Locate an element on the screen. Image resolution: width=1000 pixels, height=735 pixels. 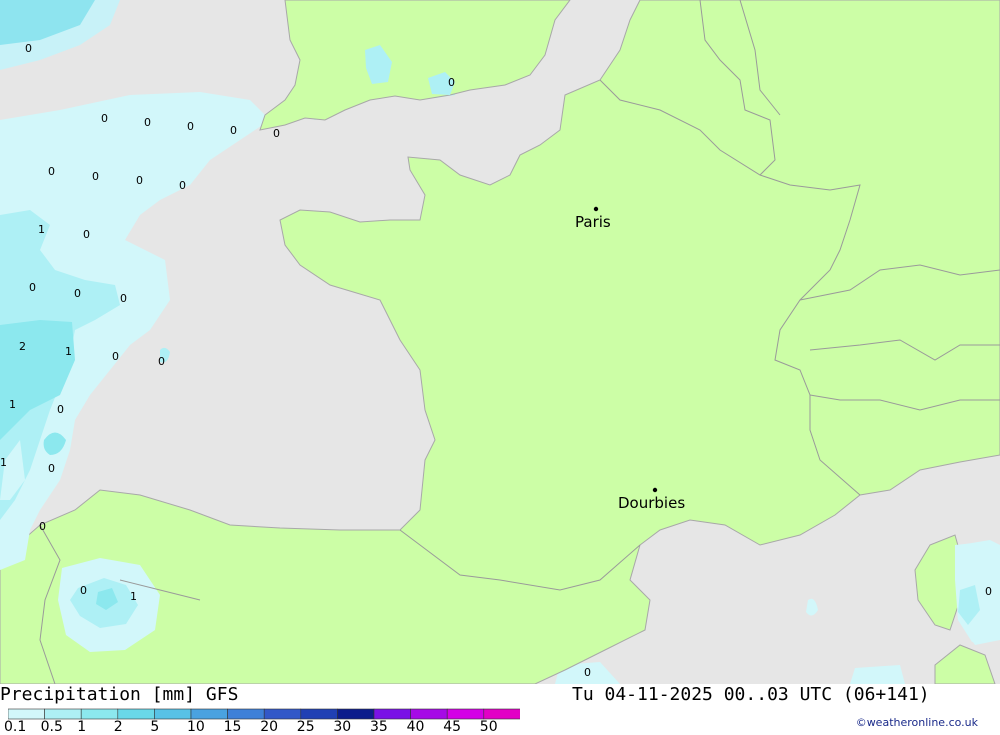
city-label: Paris is located at coordinates (593, 222).